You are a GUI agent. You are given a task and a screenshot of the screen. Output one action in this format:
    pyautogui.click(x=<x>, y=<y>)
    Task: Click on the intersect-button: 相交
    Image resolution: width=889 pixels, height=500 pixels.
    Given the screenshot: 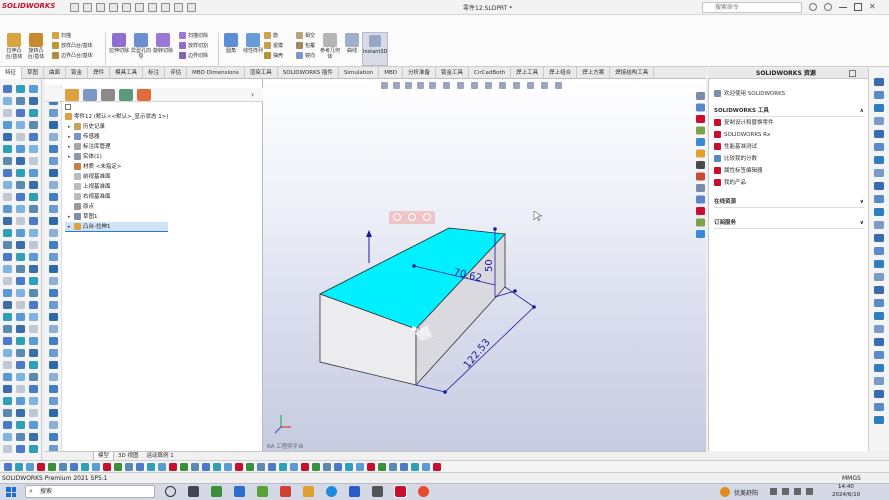 What is the action you would take?
    pyautogui.click(x=305, y=36)
    